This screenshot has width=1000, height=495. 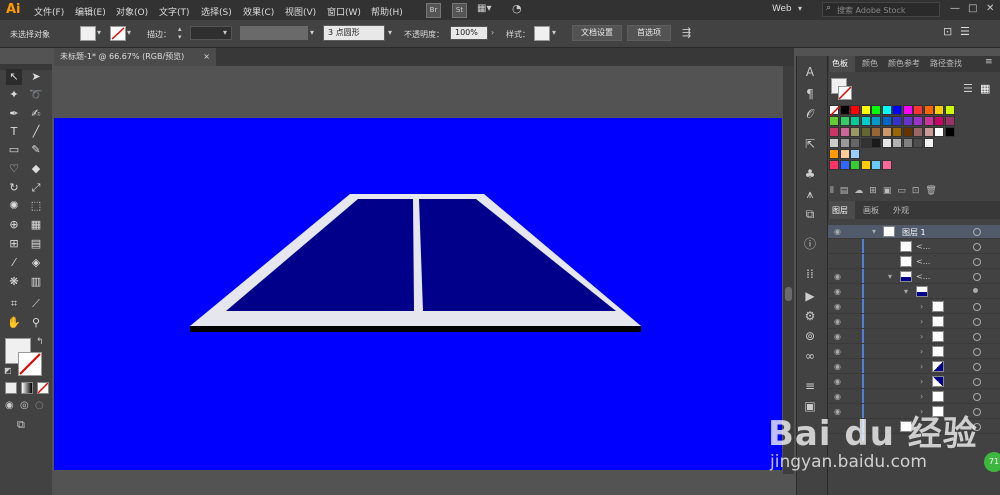 I want to click on close-tab-button: ×, so click(x=206, y=57).